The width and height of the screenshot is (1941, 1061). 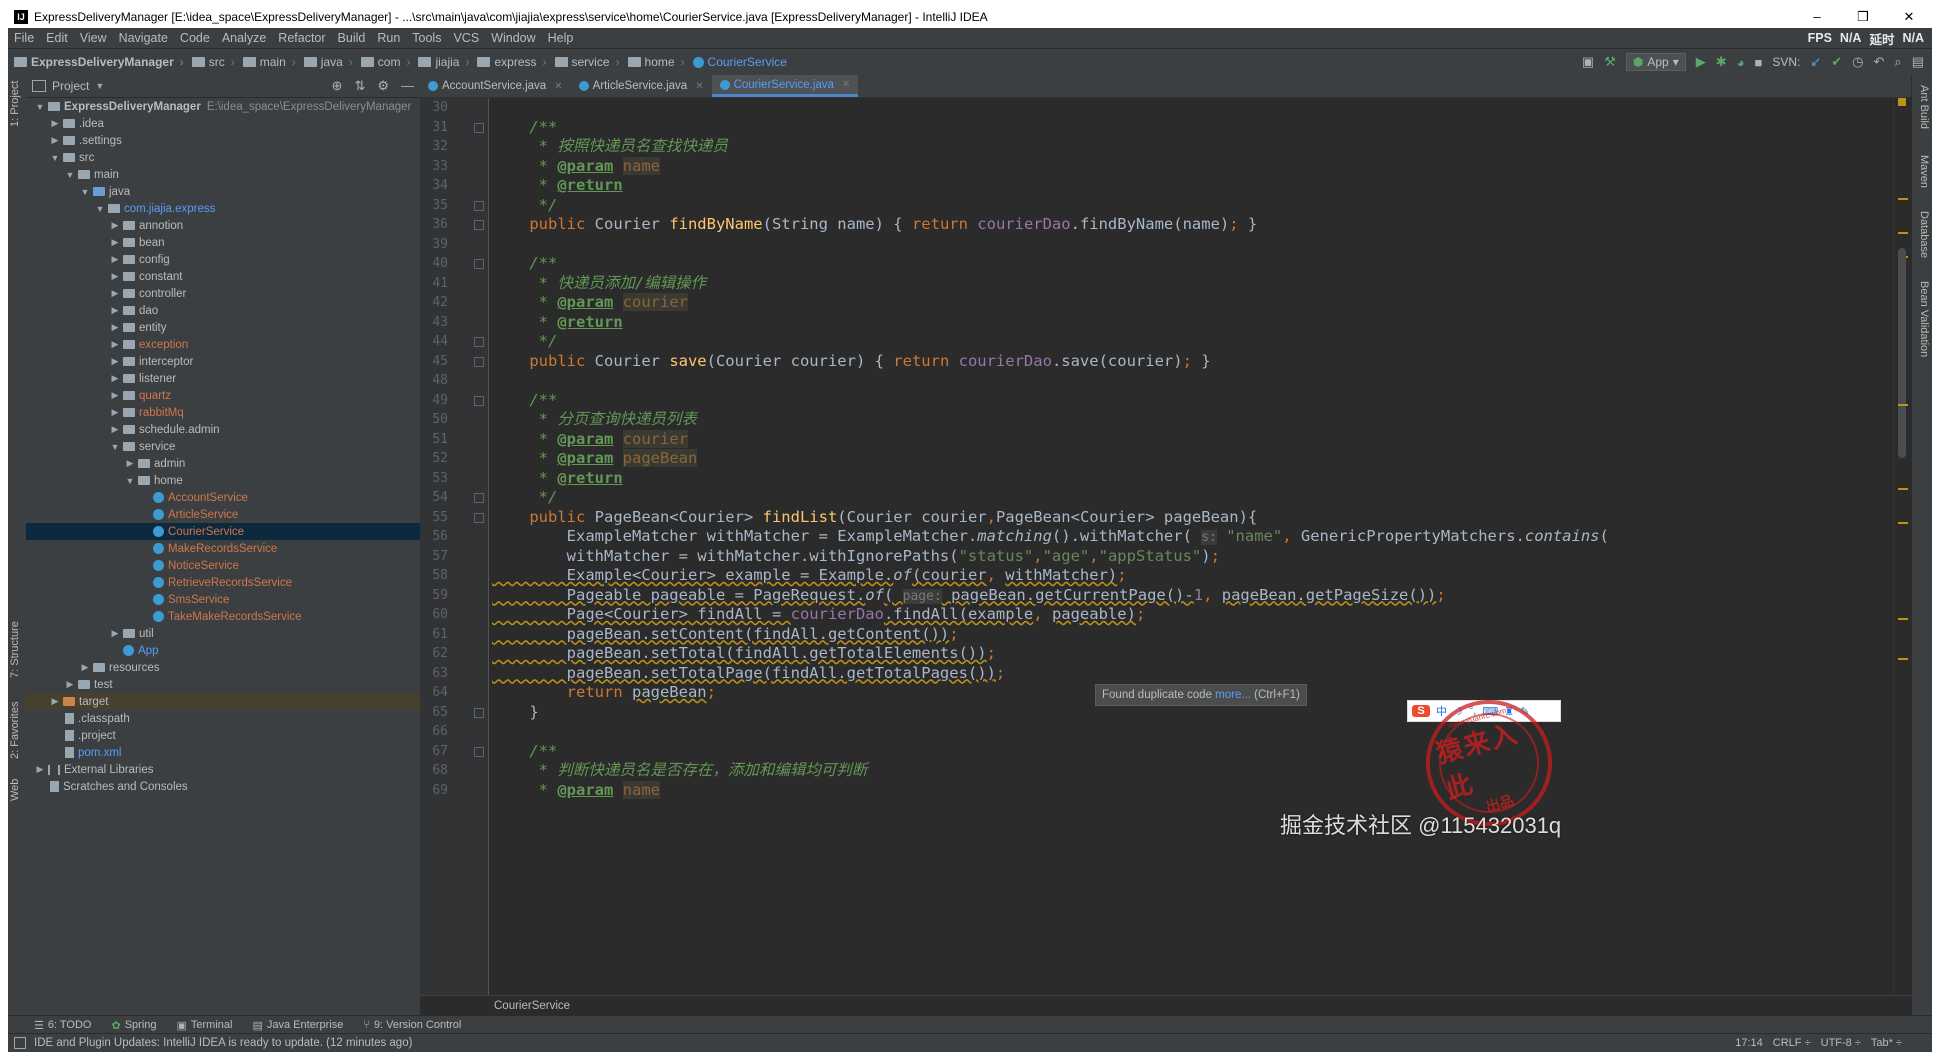 What do you see at coordinates (223, 548) in the screenshot?
I see `tree-item: MakeRecordsService` at bounding box center [223, 548].